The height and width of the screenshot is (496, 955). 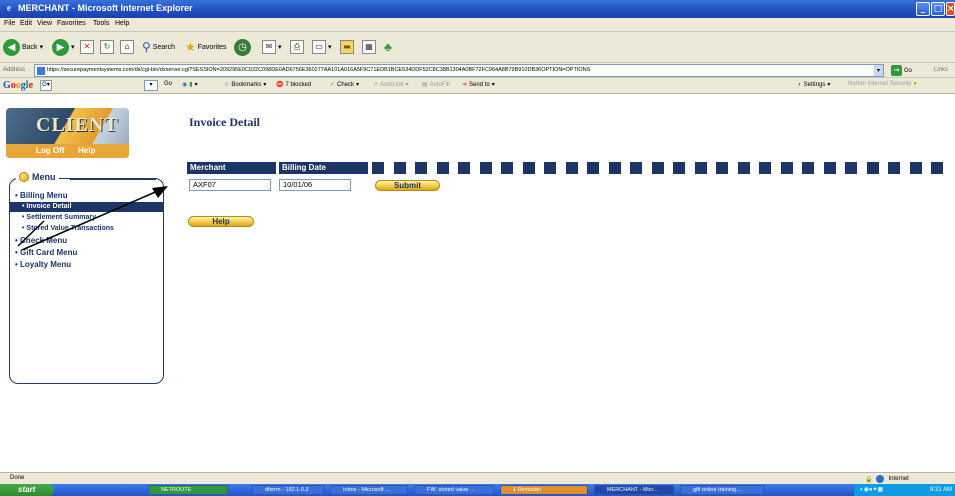 What do you see at coordinates (544, 490) in the screenshot?
I see `task-reminder: 1 Reminder` at bounding box center [544, 490].